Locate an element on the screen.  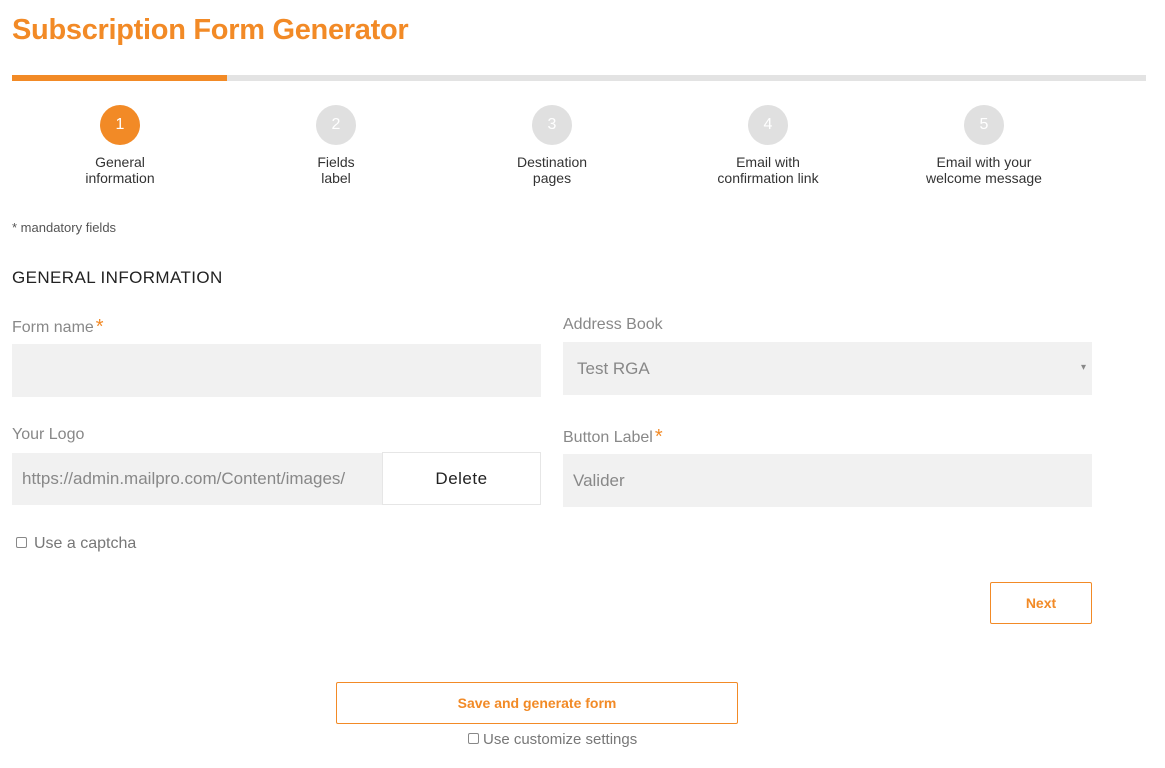
address-book-selected-value: Test RGA is located at coordinates (613, 368).